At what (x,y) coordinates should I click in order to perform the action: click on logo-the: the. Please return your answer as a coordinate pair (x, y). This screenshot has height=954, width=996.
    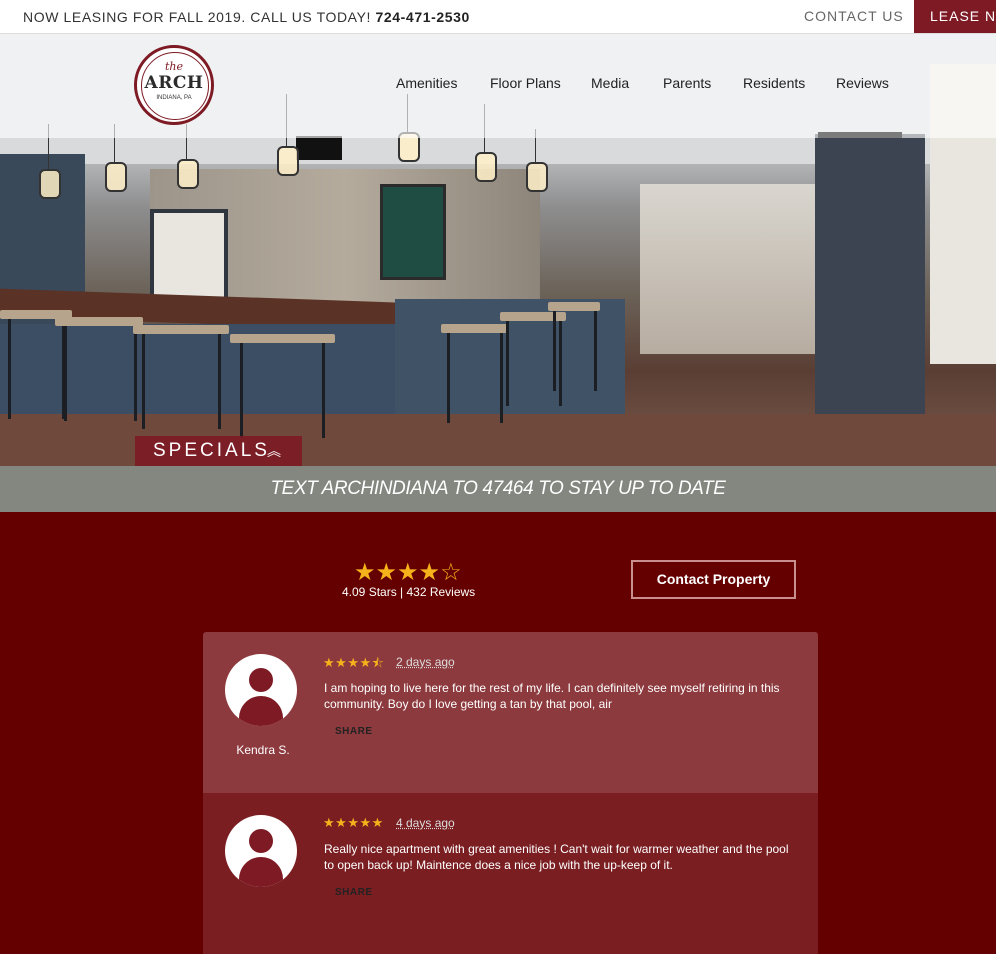
    Looking at the image, I should click on (173, 66).